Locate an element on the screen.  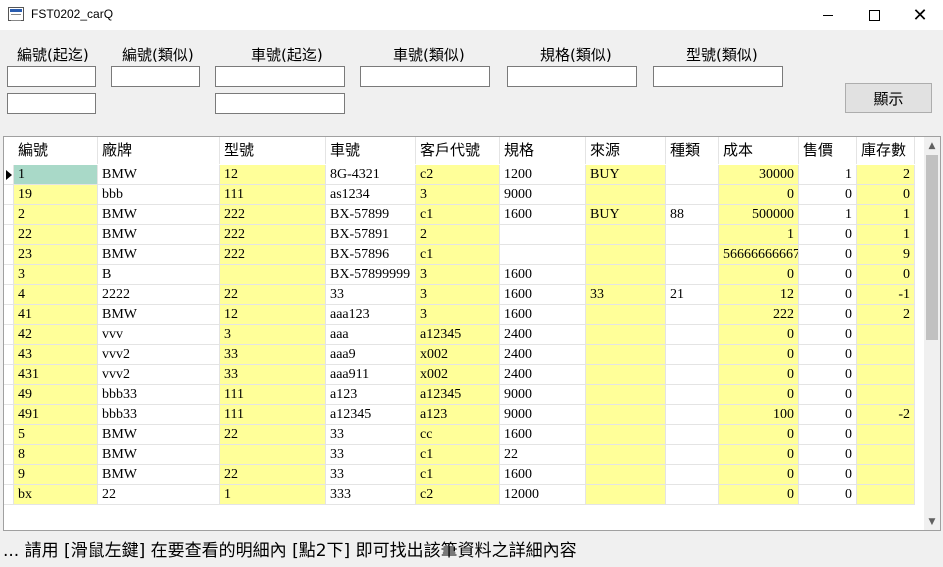
cell-spec: 1200 is located at coordinates (543, 175).